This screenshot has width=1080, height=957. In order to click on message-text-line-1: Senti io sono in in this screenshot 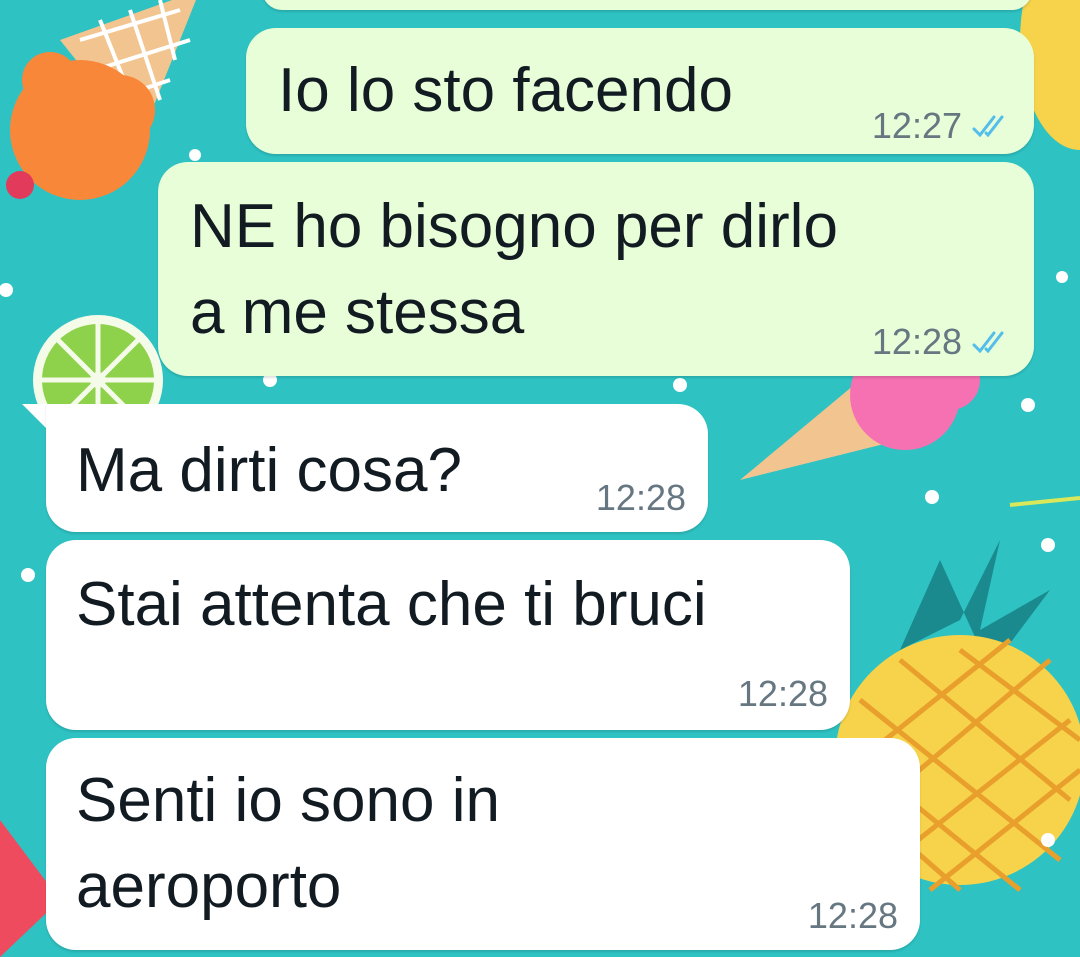, I will do `click(288, 800)`.